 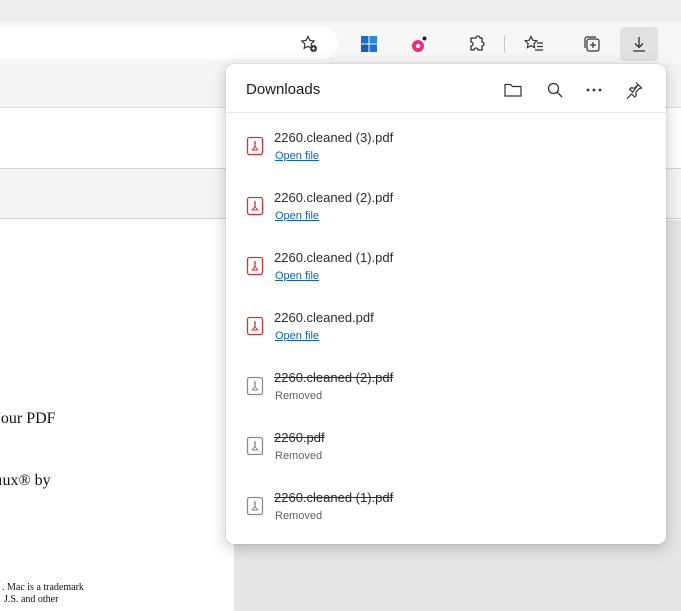 What do you see at coordinates (555, 90) in the screenshot?
I see `search-icon` at bounding box center [555, 90].